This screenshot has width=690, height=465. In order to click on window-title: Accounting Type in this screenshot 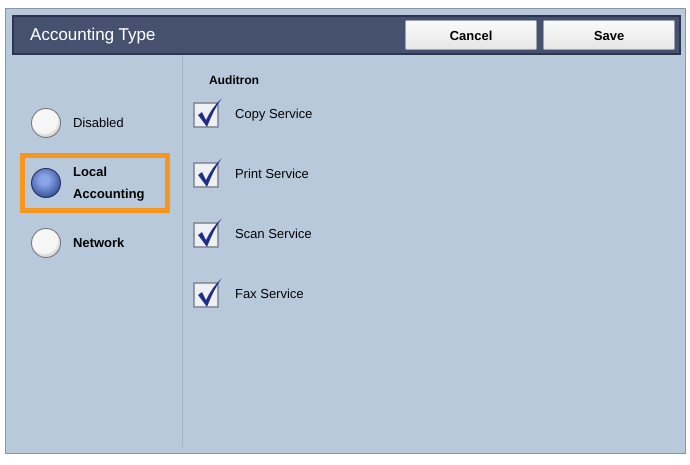, I will do `click(93, 35)`.